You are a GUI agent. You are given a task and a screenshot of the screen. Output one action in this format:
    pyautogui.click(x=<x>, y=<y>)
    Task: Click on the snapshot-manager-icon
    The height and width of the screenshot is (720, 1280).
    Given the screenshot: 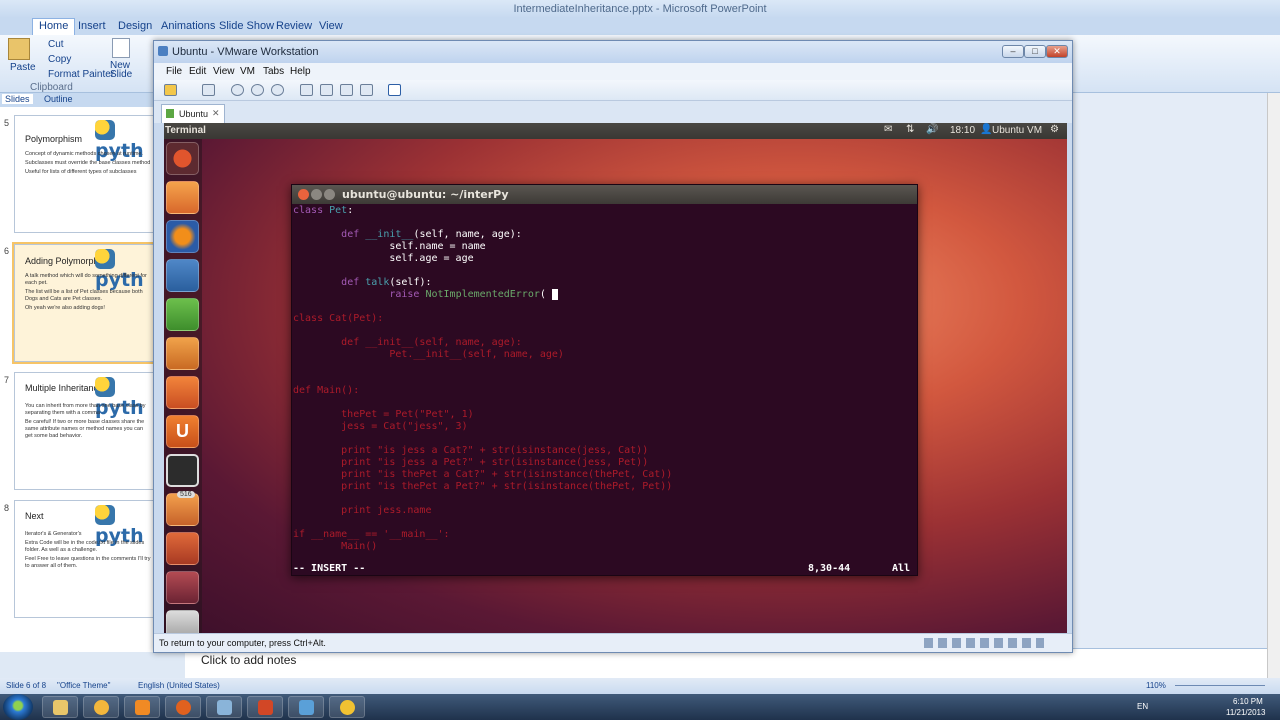 What is the action you would take?
    pyautogui.click(x=277, y=90)
    